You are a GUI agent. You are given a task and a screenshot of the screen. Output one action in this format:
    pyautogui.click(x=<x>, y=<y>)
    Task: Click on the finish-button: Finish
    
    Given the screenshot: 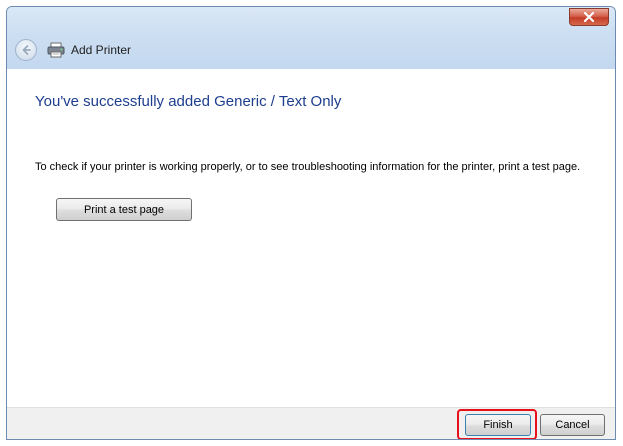 What is the action you would take?
    pyautogui.click(x=498, y=425)
    